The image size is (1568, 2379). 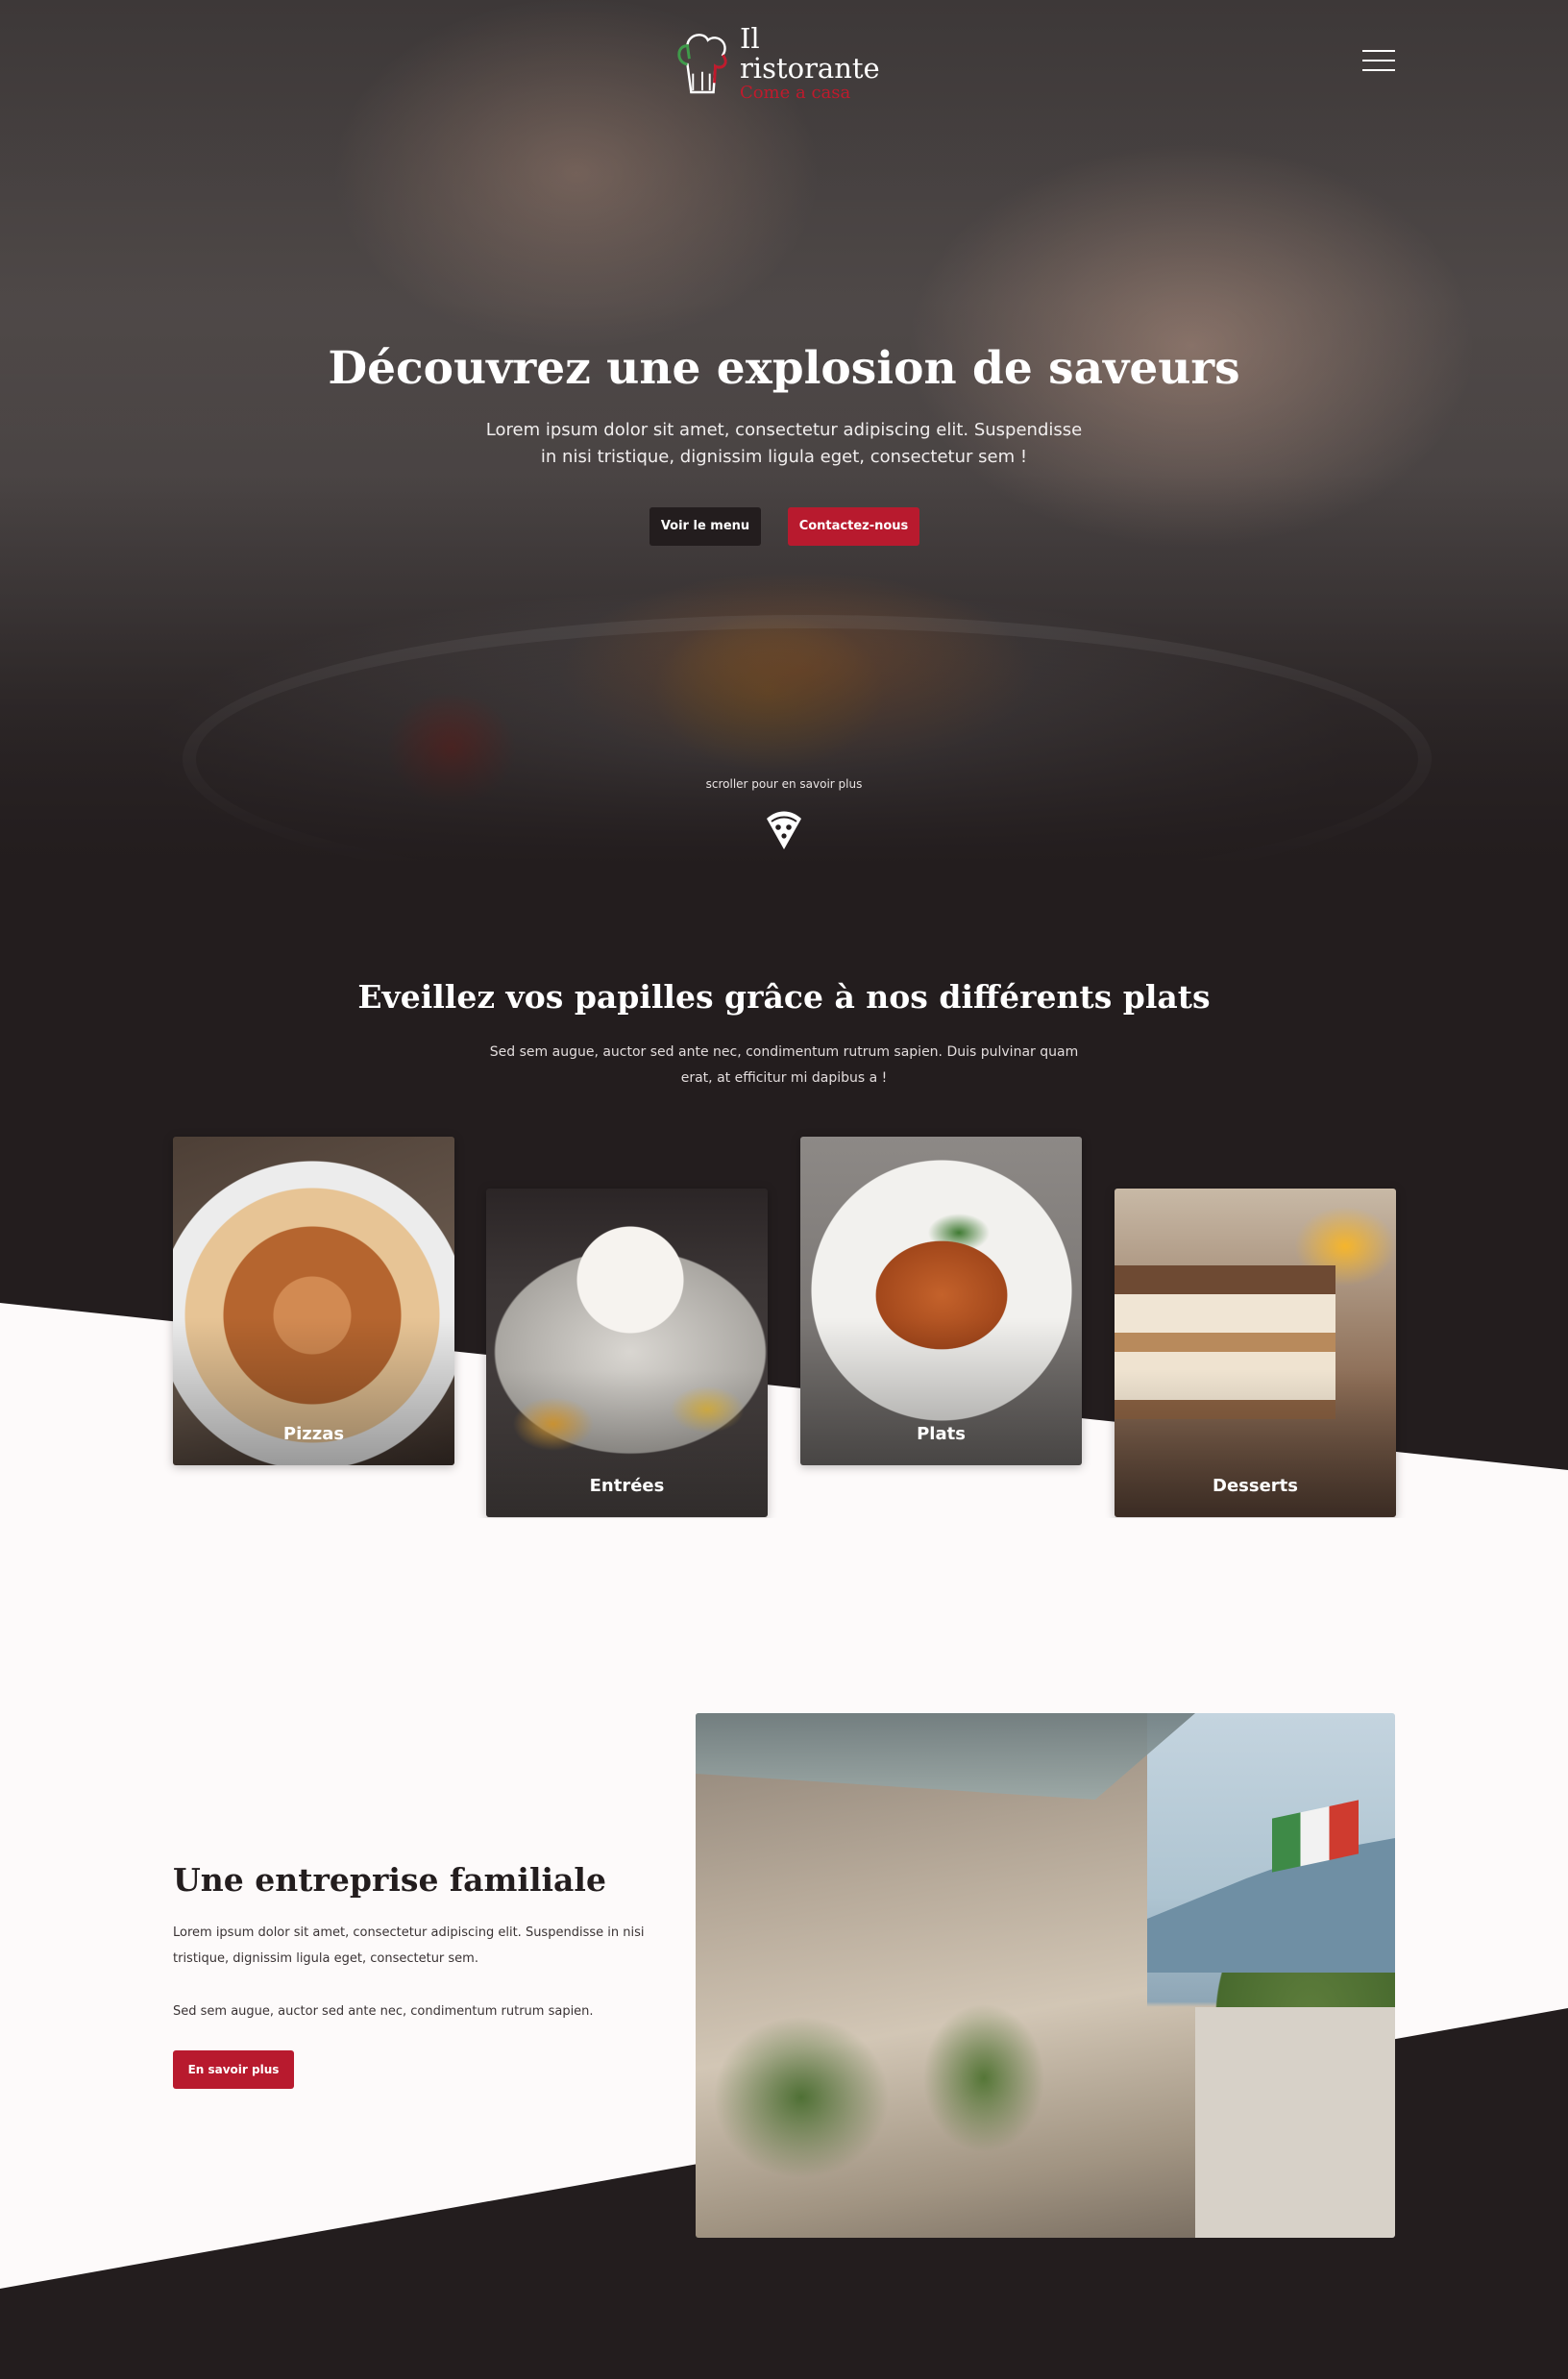 What do you see at coordinates (313, 1434) in the screenshot?
I see `dish-card-label: Pizzas` at bounding box center [313, 1434].